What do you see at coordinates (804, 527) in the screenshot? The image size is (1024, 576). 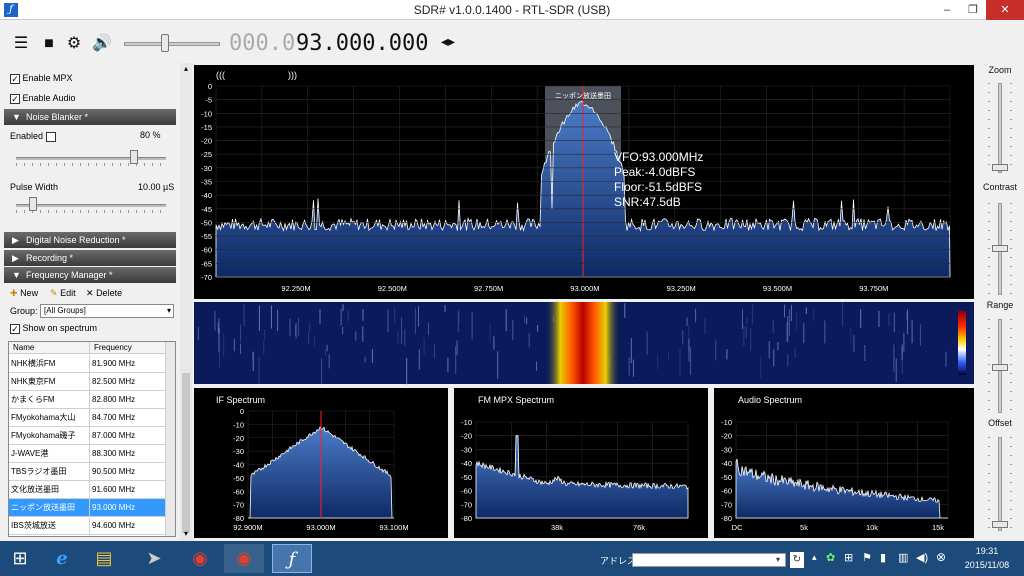 I see `audio-x-tick-label: 5k` at bounding box center [804, 527].